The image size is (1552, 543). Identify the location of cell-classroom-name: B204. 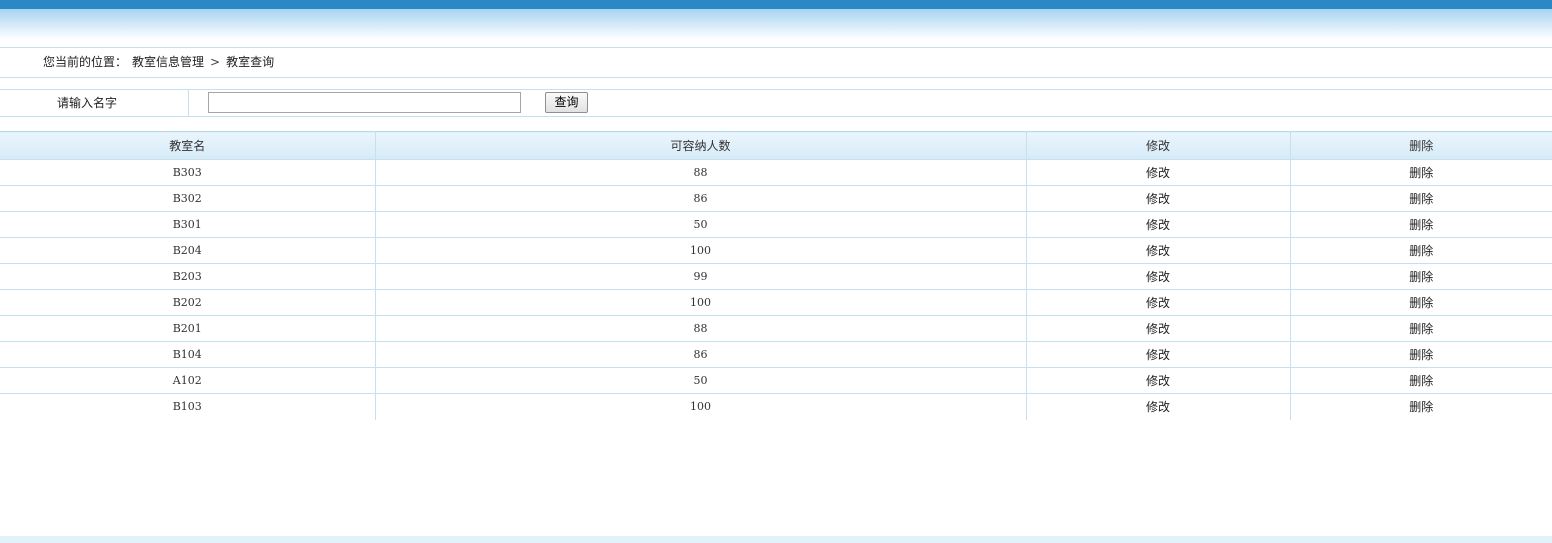
(188, 250).